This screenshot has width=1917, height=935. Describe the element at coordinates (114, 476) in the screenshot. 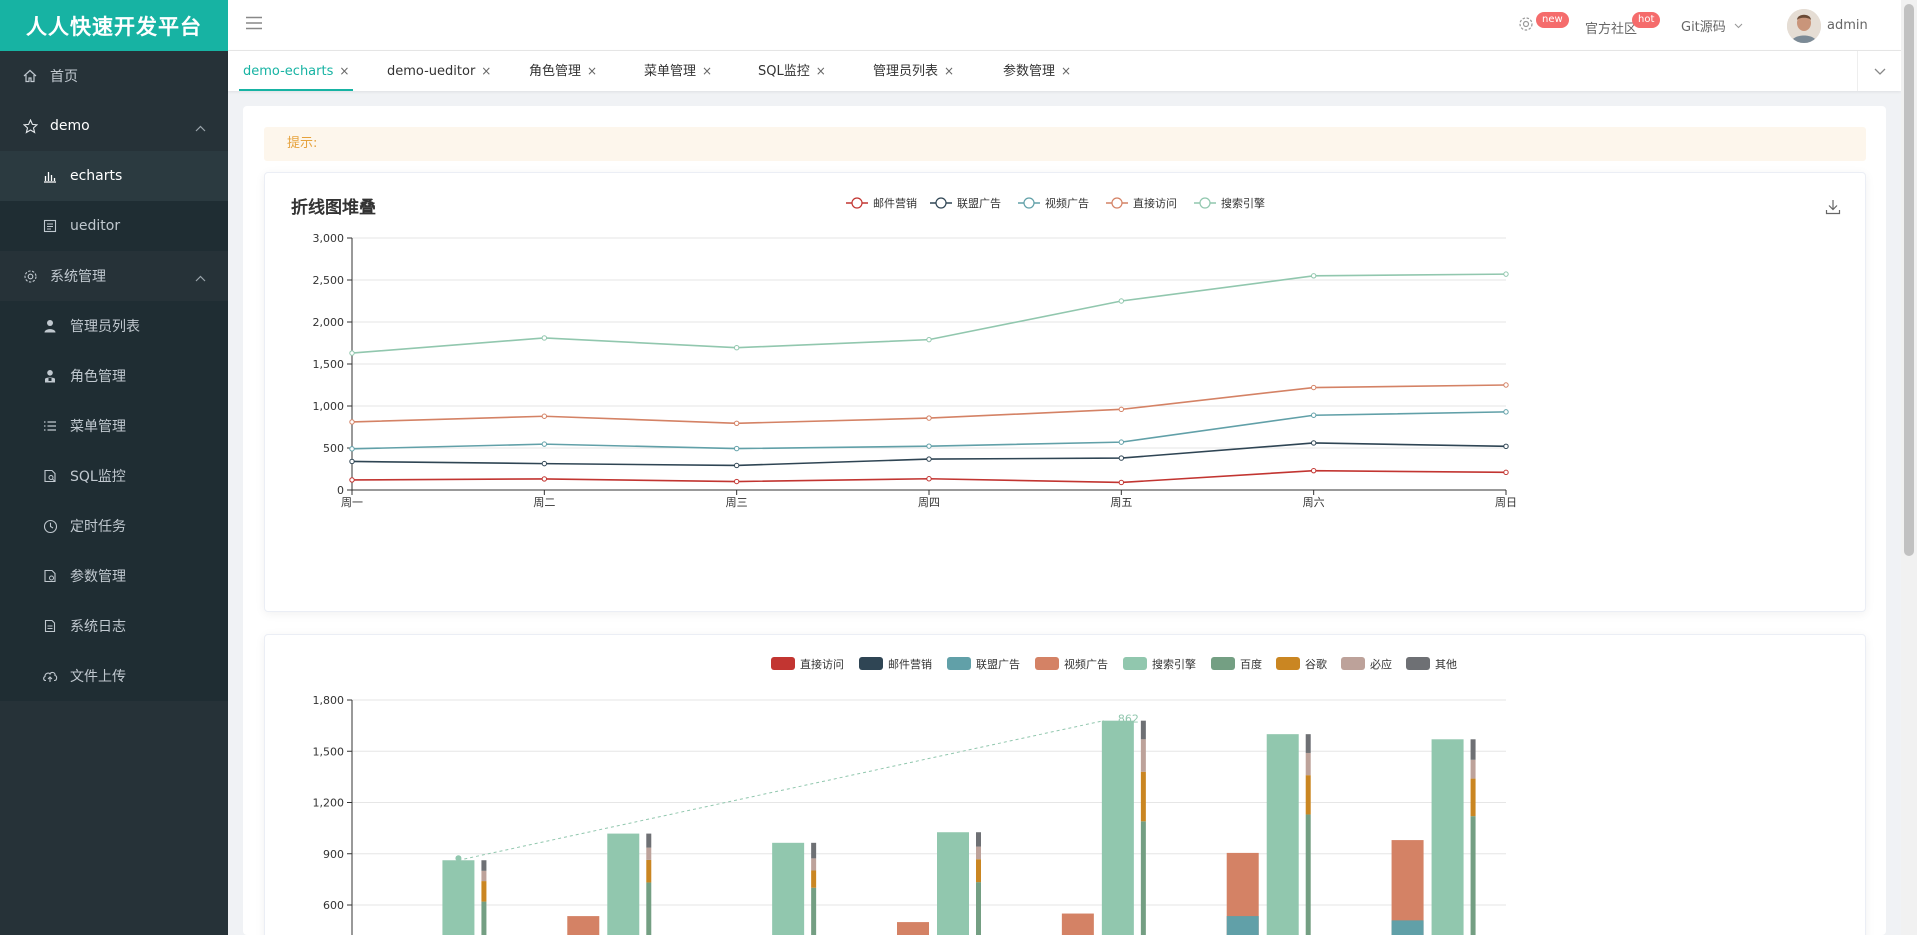

I see `sidebar-item-sql: SQL监控` at that location.